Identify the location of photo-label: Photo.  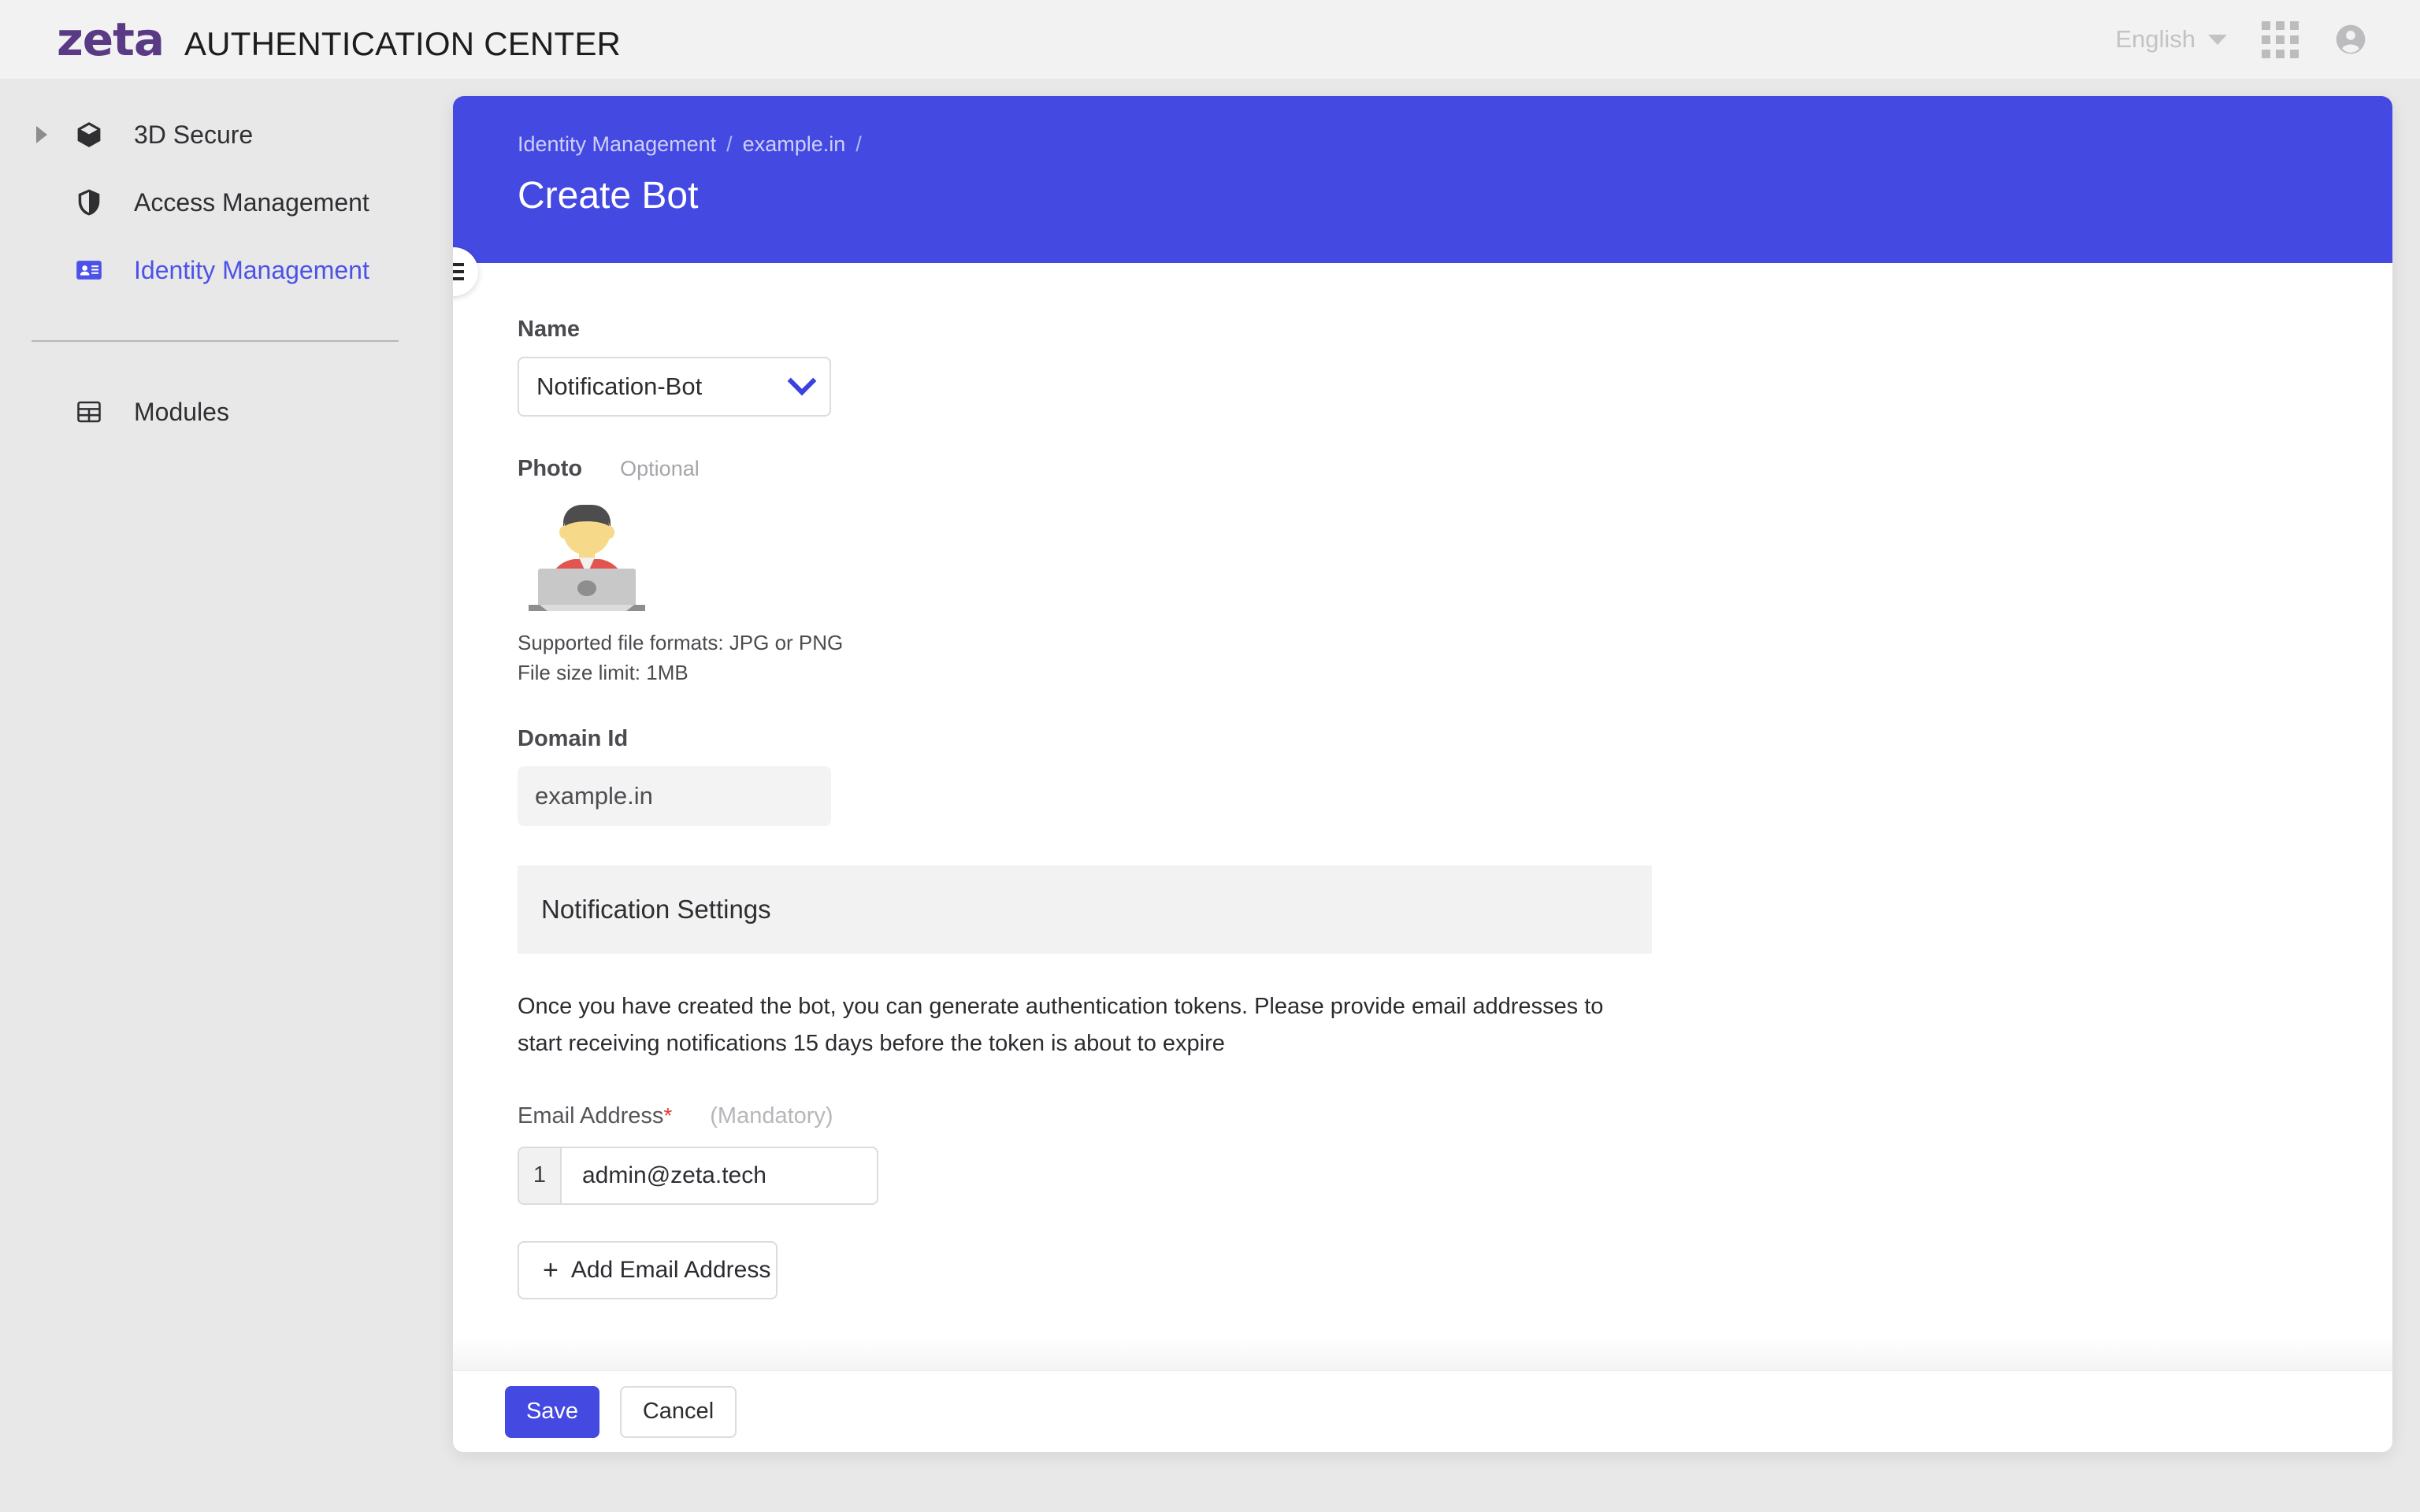
(550, 468).